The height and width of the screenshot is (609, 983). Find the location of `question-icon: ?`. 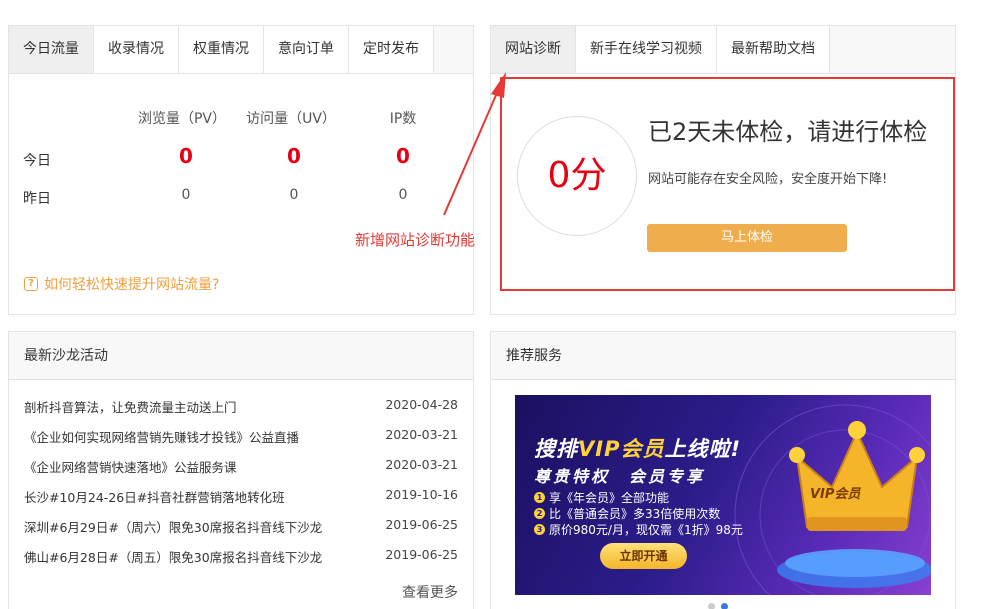

question-icon: ? is located at coordinates (31, 284).